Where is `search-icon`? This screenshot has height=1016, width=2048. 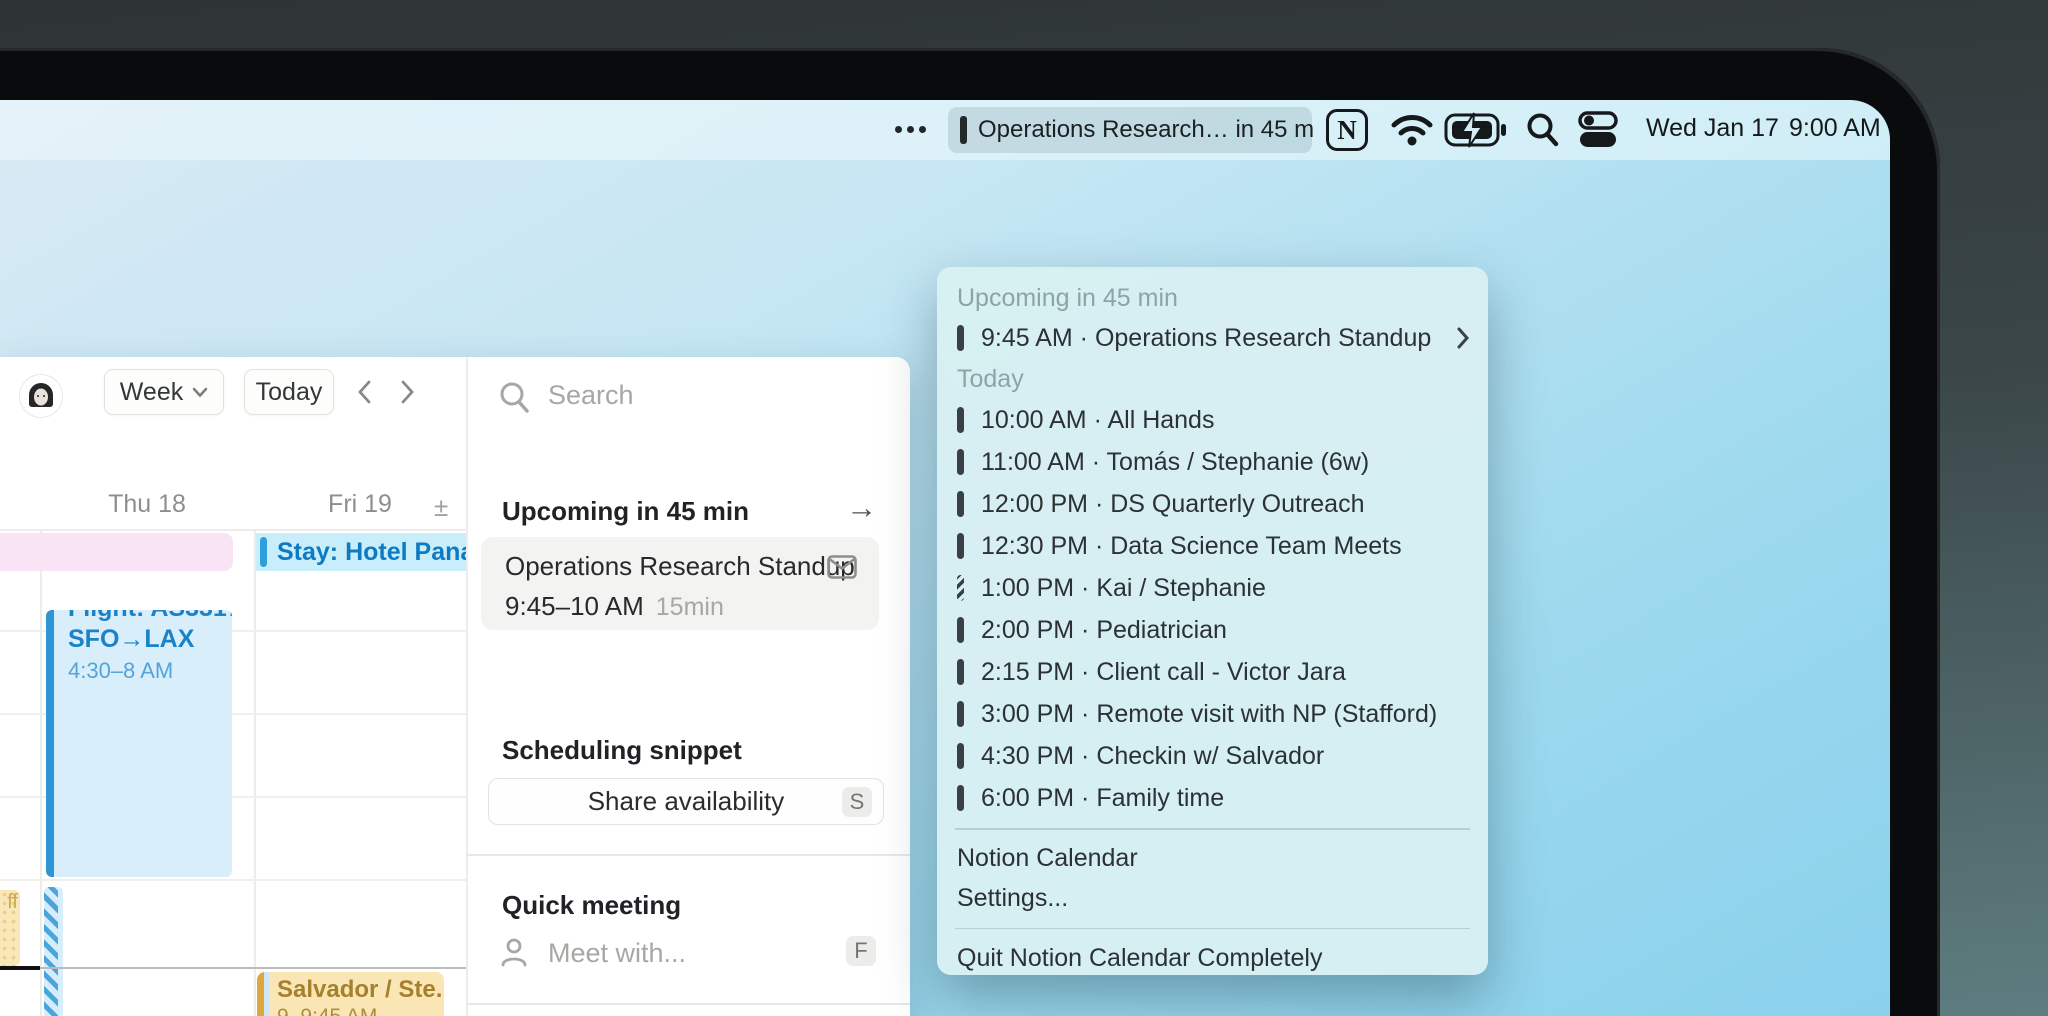
search-icon is located at coordinates (514, 397).